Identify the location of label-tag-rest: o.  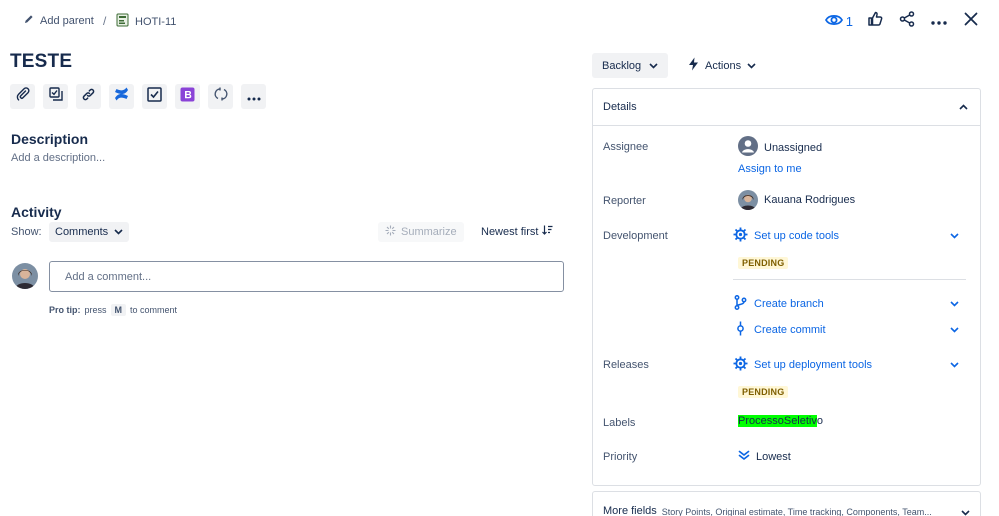
(819, 421).